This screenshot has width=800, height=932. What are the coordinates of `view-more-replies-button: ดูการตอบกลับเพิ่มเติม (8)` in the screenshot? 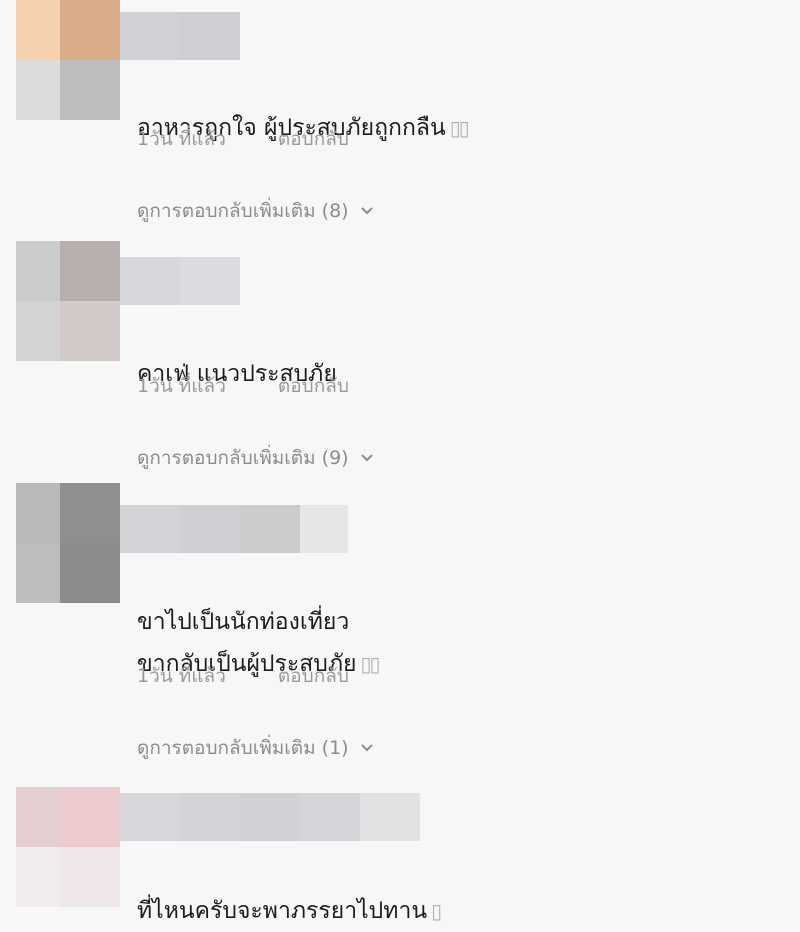 It's located at (256, 211).